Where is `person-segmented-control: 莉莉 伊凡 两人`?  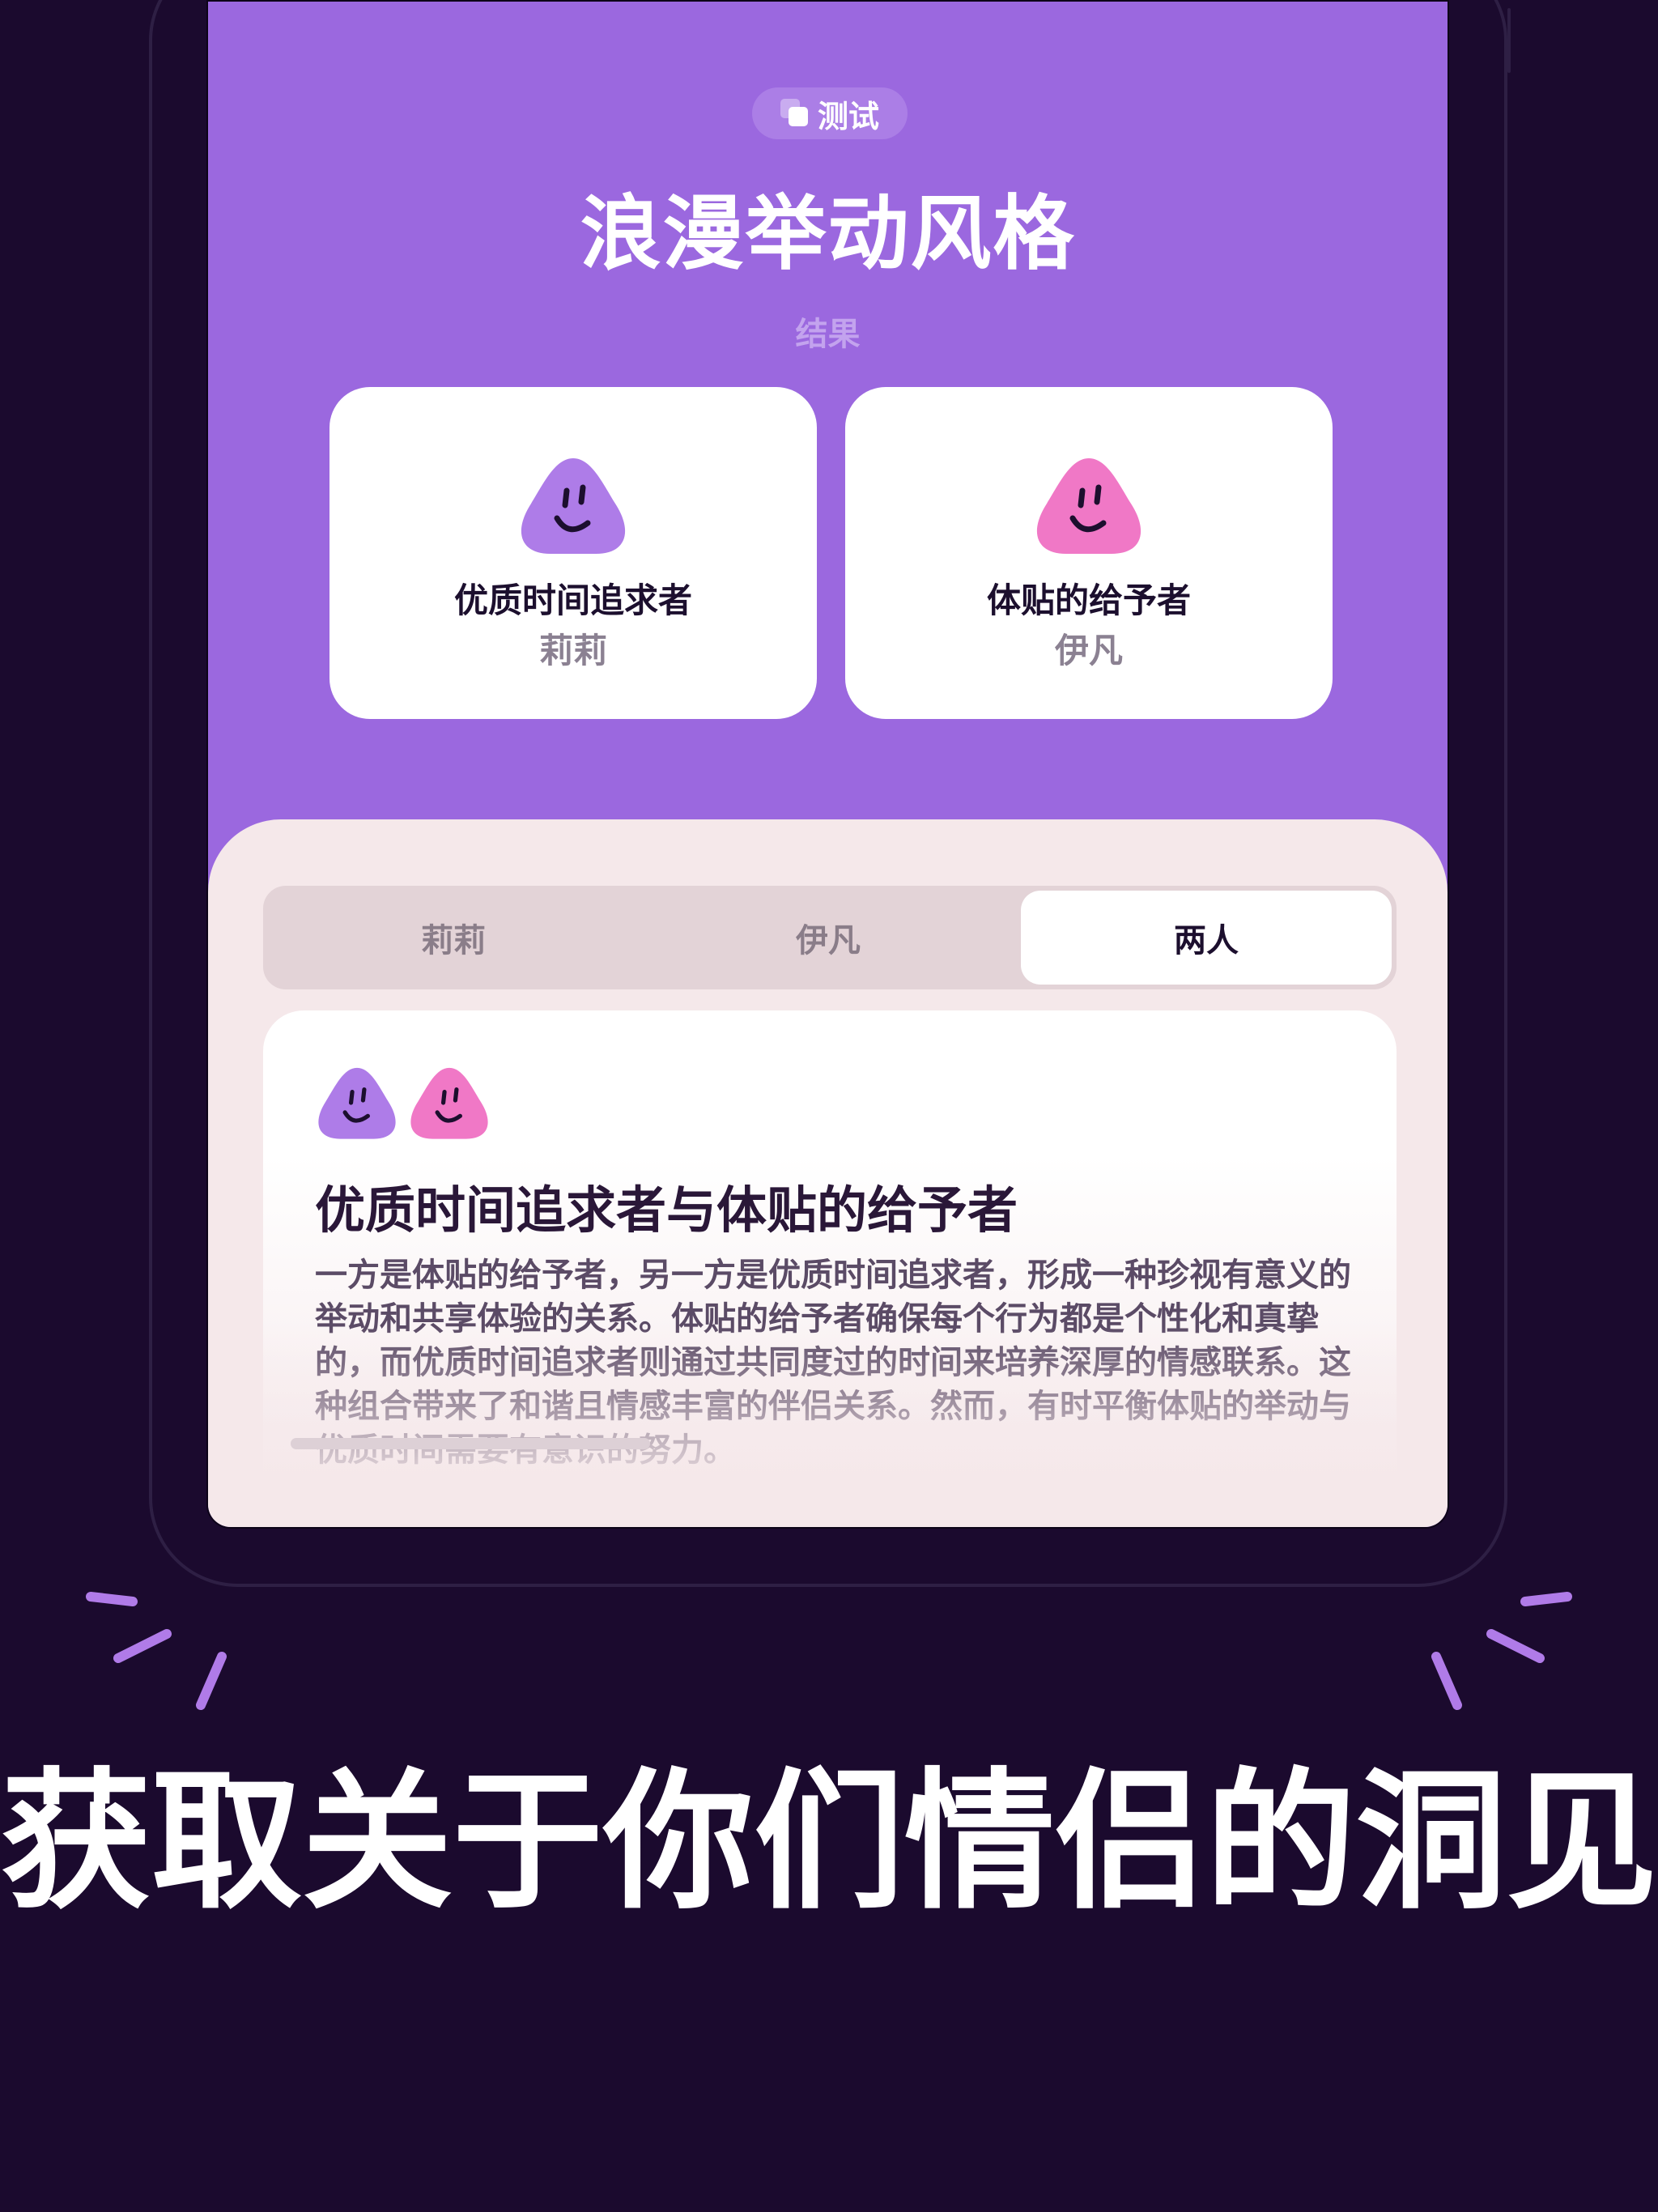 person-segmented-control: 莉莉 伊凡 两人 is located at coordinates (830, 937).